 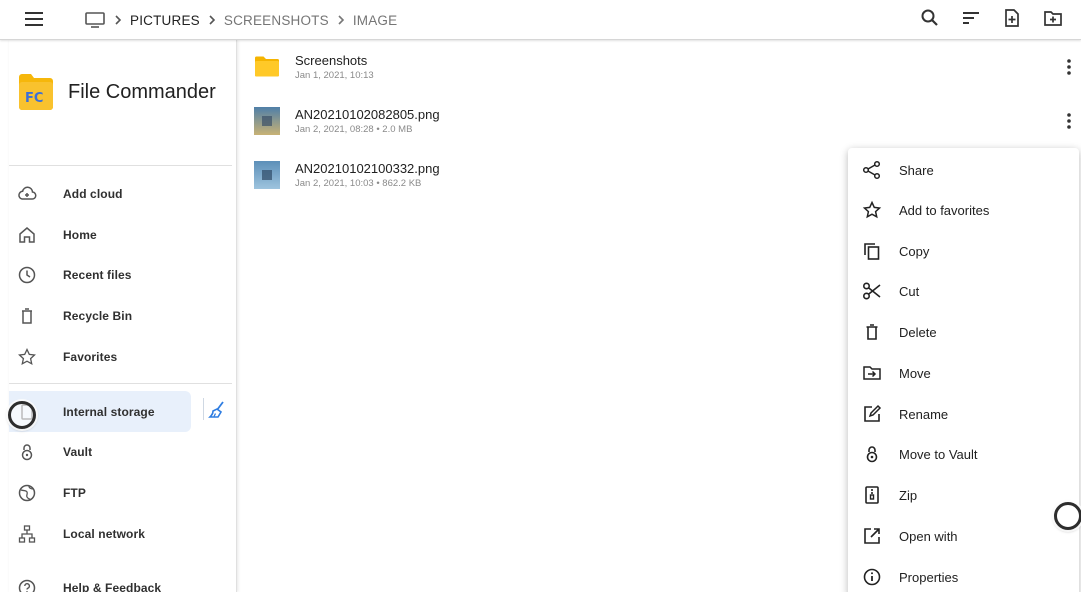 I want to click on sidebar-item-favorites: Favorites, so click(x=120, y=357).